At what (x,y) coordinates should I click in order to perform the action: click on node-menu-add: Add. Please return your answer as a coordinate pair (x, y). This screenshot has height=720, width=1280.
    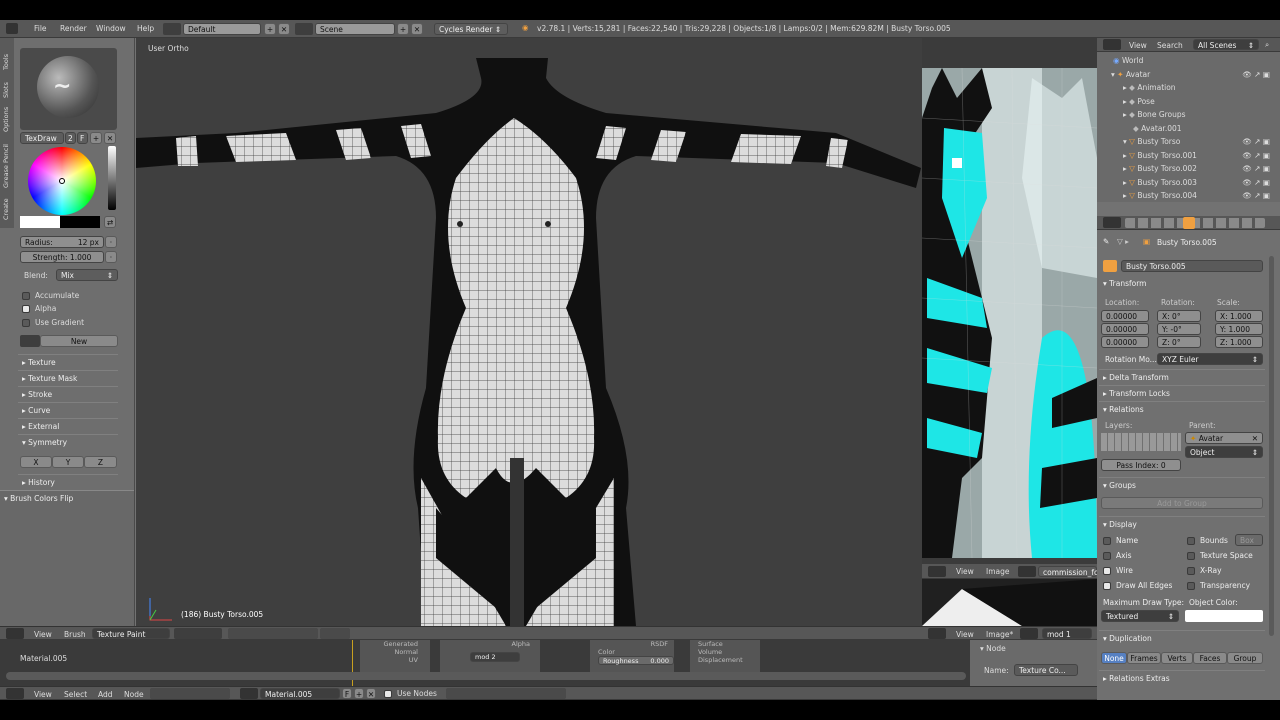
    Looking at the image, I should click on (105, 694).